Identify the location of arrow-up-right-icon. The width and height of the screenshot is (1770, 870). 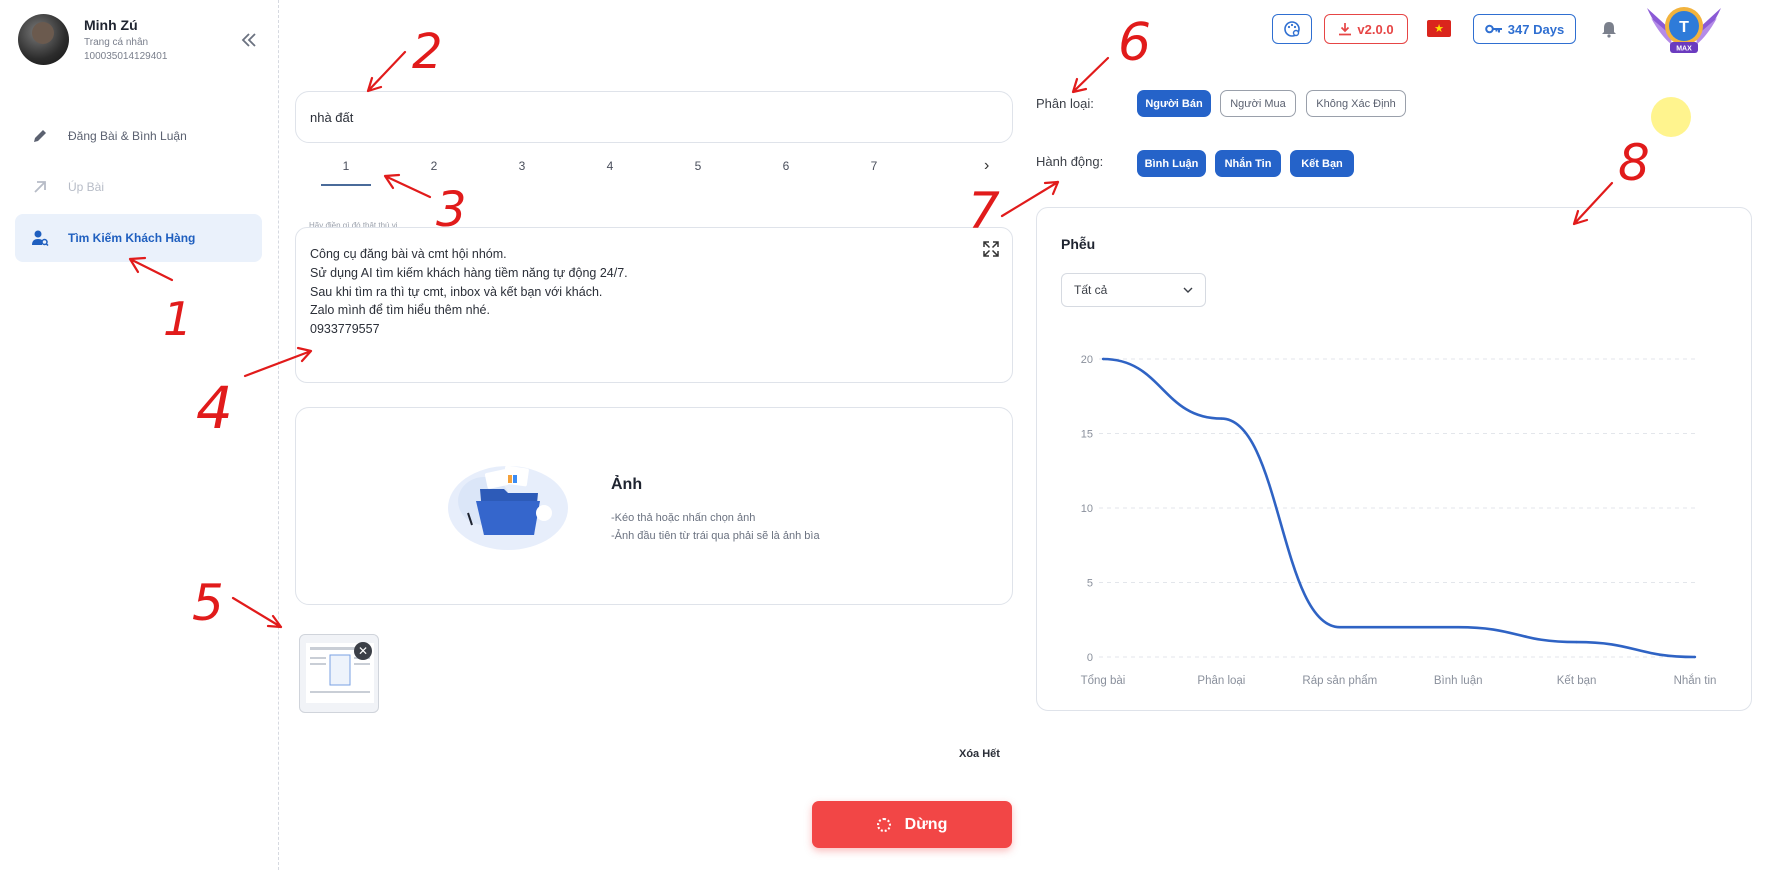
(40, 187).